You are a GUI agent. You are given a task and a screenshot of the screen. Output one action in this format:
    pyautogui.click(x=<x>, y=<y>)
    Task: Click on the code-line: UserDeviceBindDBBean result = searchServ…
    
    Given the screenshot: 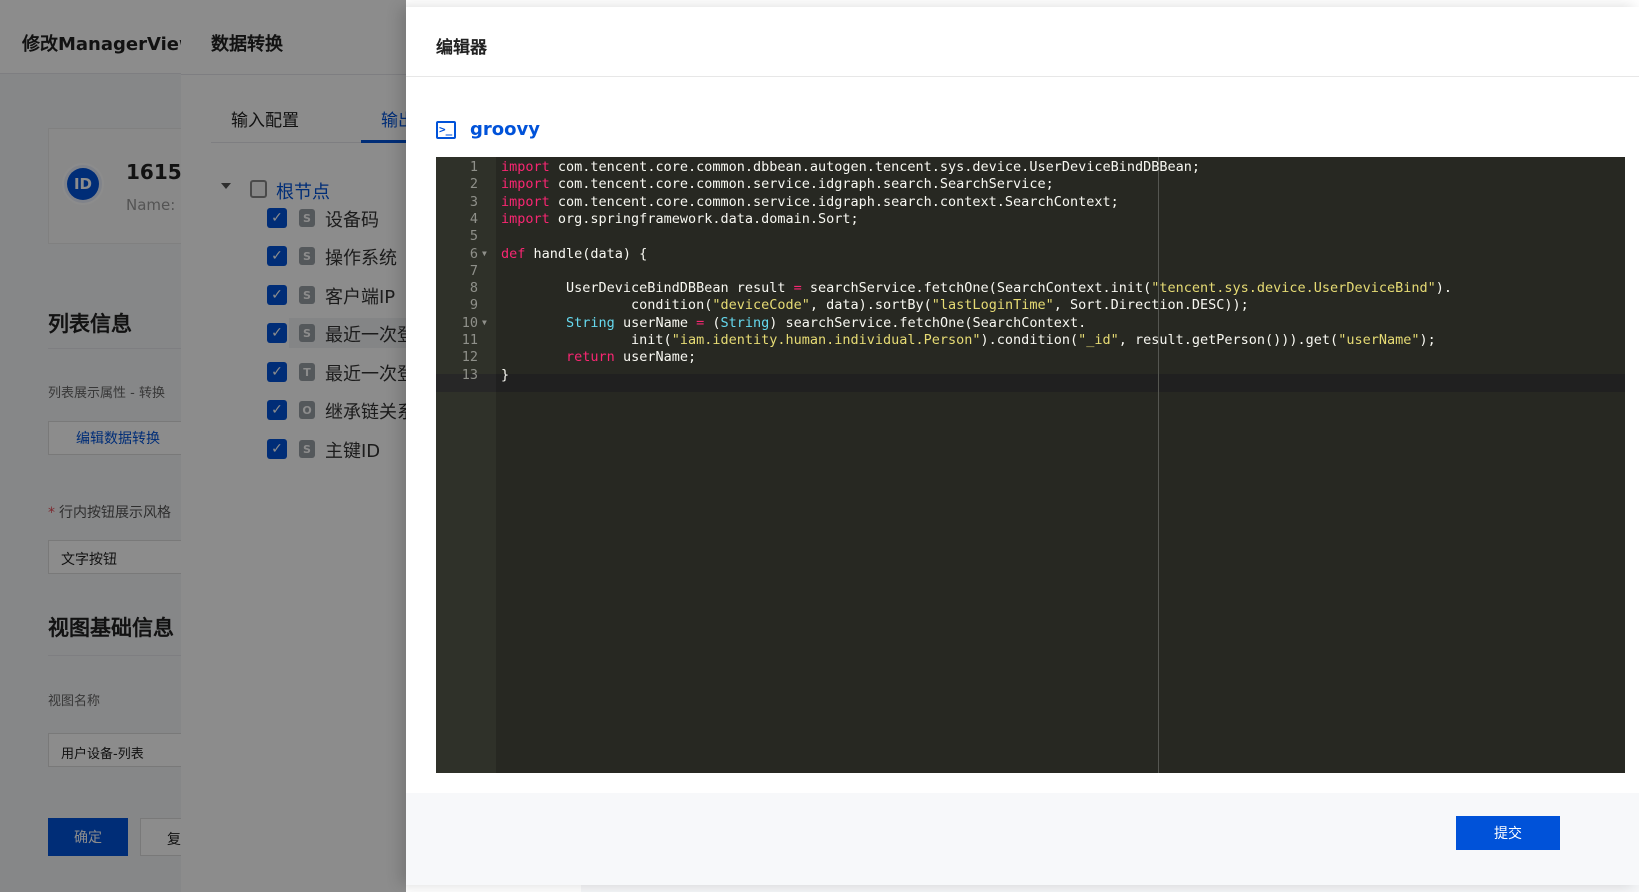 What is the action you would take?
    pyautogui.click(x=976, y=288)
    